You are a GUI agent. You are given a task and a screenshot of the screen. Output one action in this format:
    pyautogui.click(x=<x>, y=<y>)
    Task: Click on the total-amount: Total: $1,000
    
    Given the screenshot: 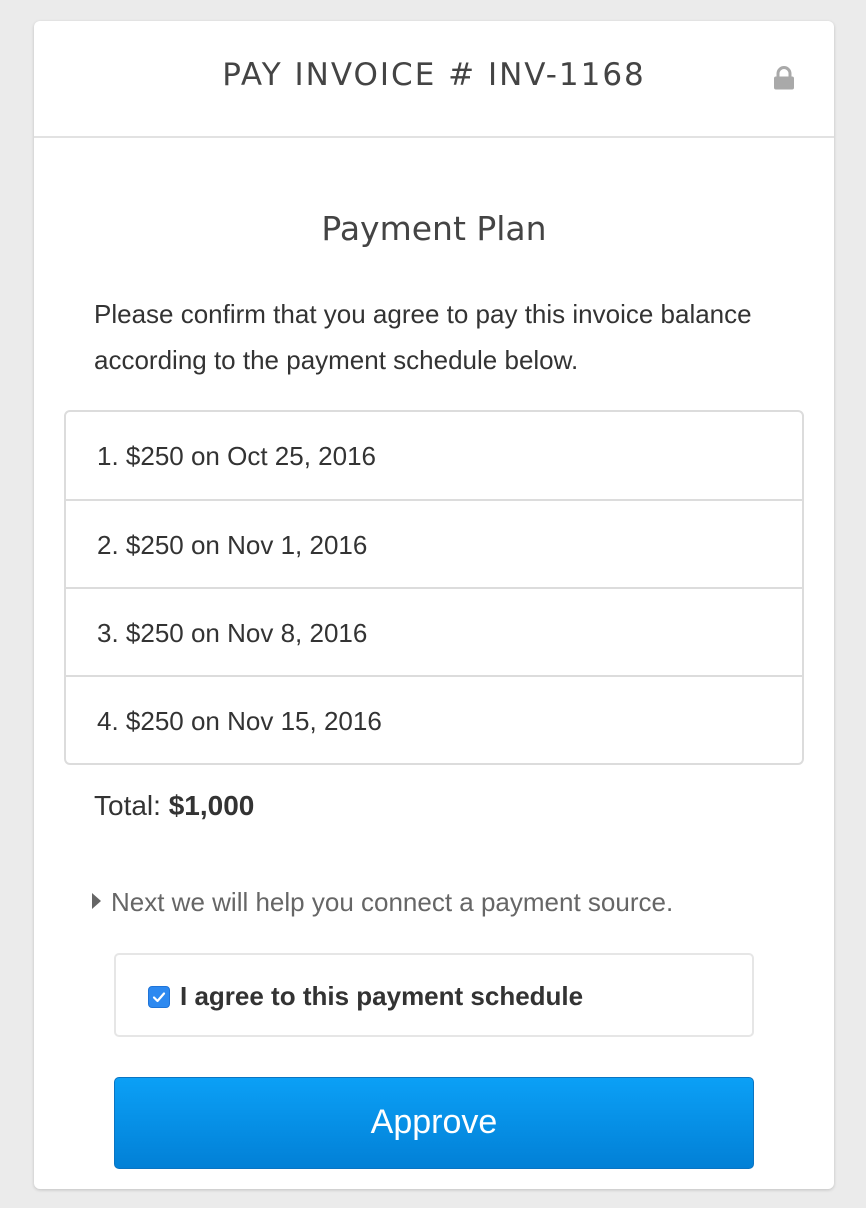 What is the action you would take?
    pyautogui.click(x=174, y=806)
    